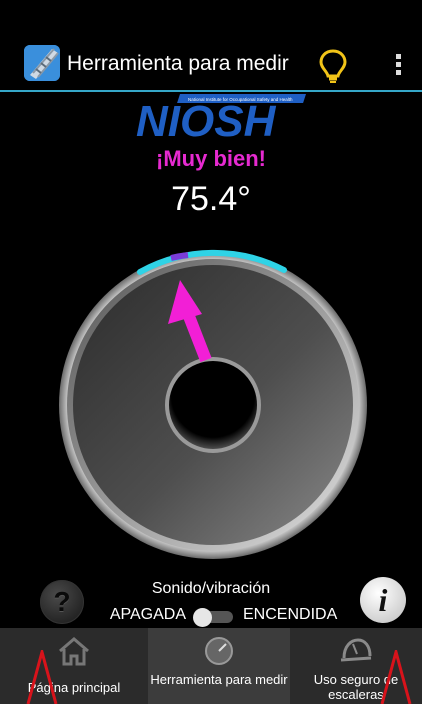 The height and width of the screenshot is (704, 422). I want to click on tab-measure-tool: Herramienta para medir, so click(219, 666).